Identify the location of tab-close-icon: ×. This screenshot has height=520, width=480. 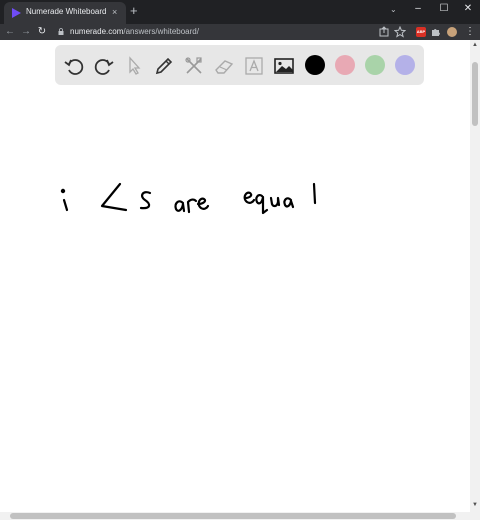
(114, 12).